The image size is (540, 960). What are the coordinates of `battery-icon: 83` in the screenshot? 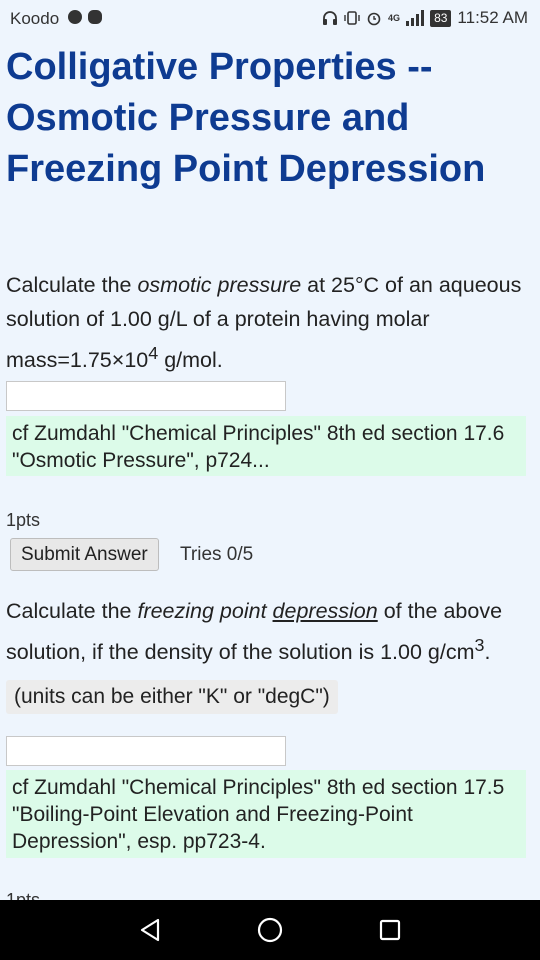 It's located at (441, 18).